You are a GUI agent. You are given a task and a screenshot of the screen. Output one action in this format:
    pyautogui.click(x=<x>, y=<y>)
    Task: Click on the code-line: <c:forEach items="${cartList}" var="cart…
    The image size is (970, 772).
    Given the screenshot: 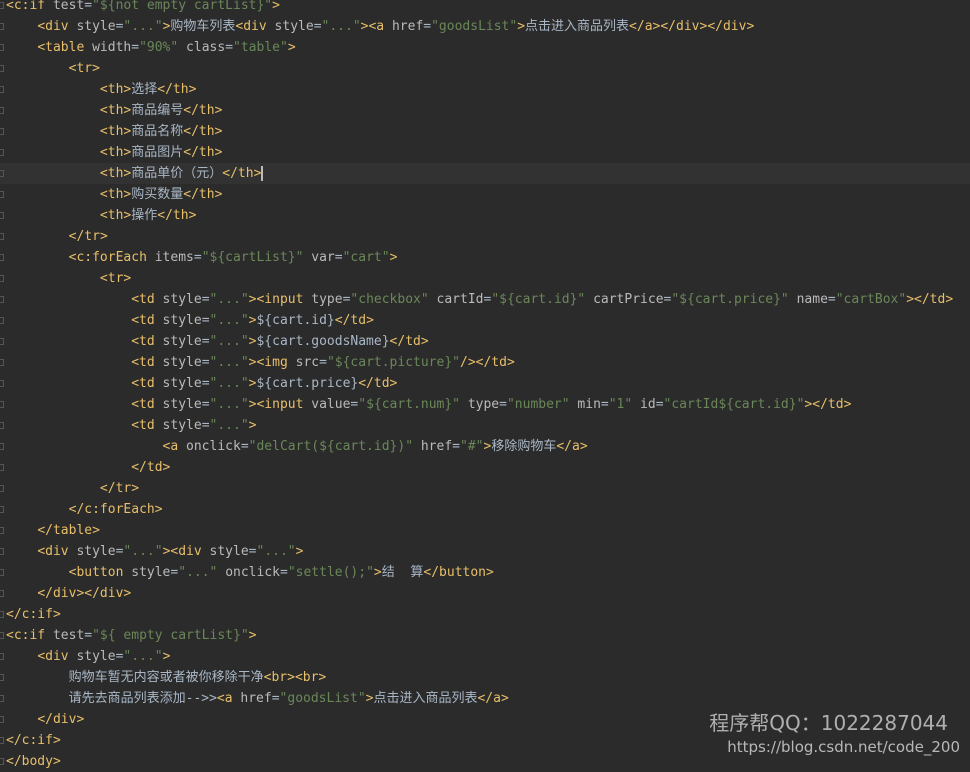 What is the action you would take?
    pyautogui.click(x=485, y=257)
    